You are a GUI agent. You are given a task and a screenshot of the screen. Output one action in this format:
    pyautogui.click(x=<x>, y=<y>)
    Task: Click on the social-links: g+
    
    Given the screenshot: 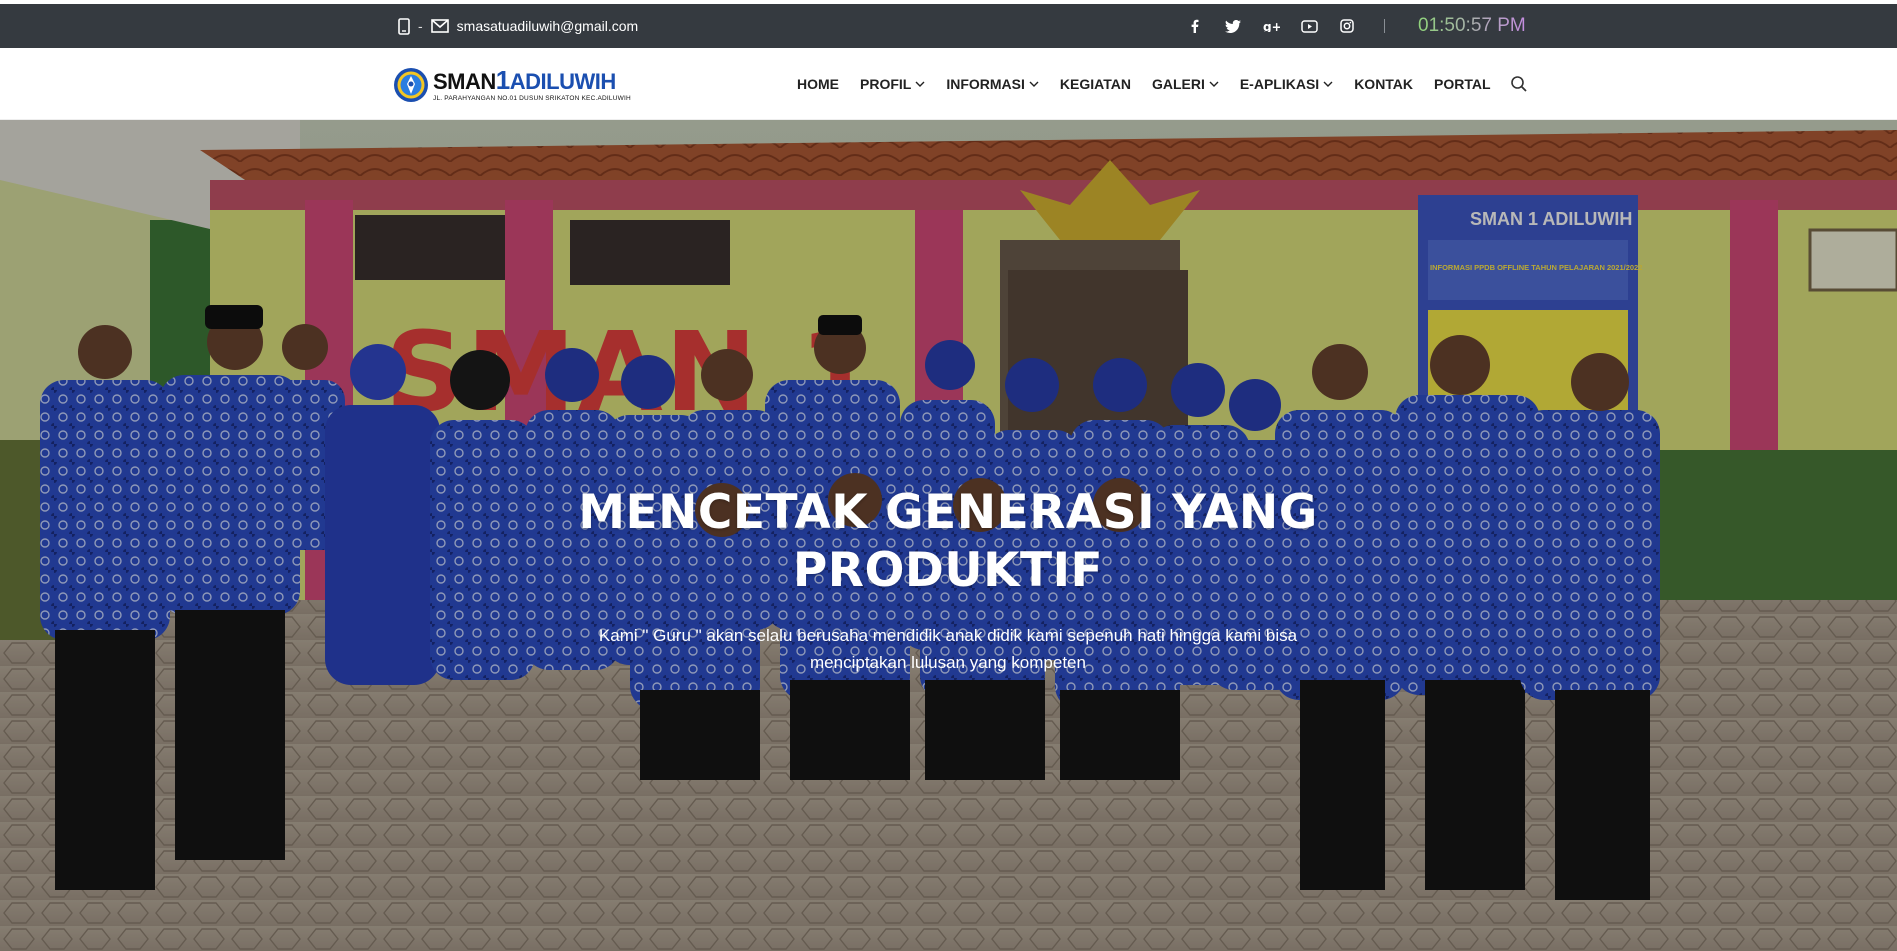 What is the action you would take?
    pyautogui.click(x=1271, y=26)
    